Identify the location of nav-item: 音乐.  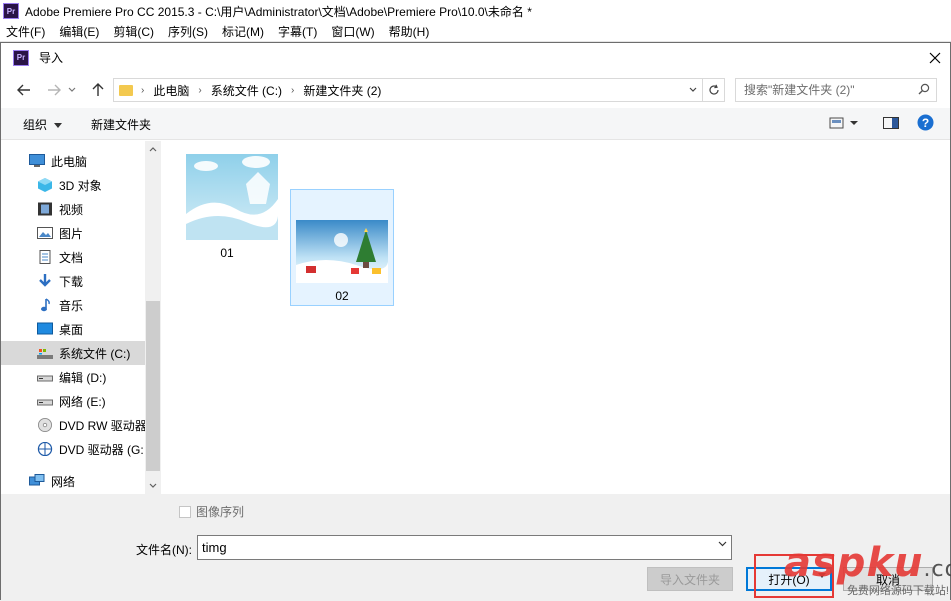
(73, 305).